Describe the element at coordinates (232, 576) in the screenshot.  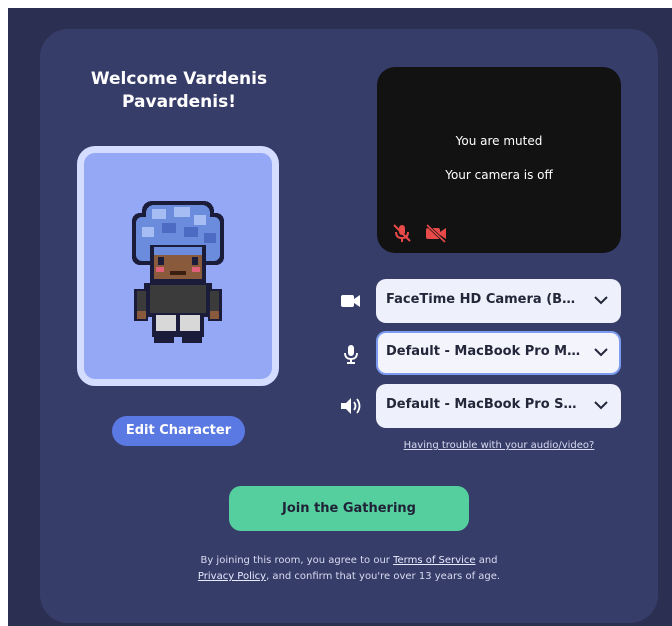
I see `privacy-policy-link: Privacy Policy` at that location.